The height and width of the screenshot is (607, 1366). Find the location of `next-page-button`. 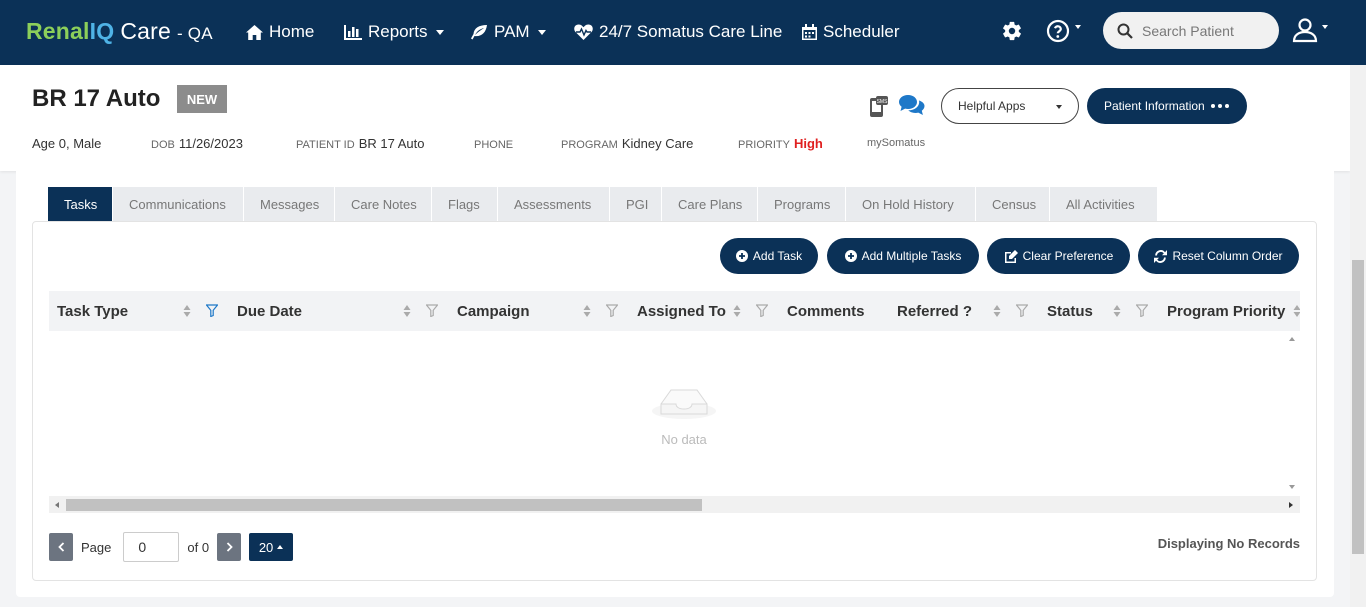

next-page-button is located at coordinates (229, 547).